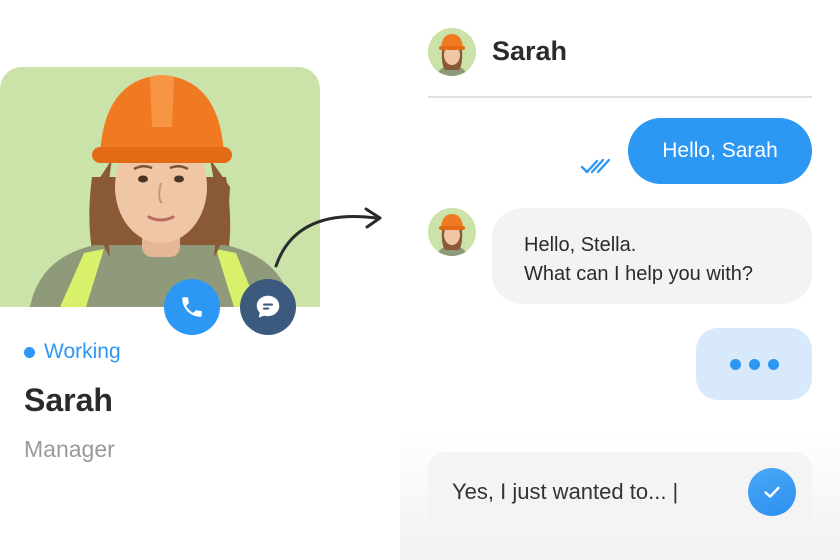  What do you see at coordinates (82, 351) in the screenshot?
I see `status-label: Working` at bounding box center [82, 351].